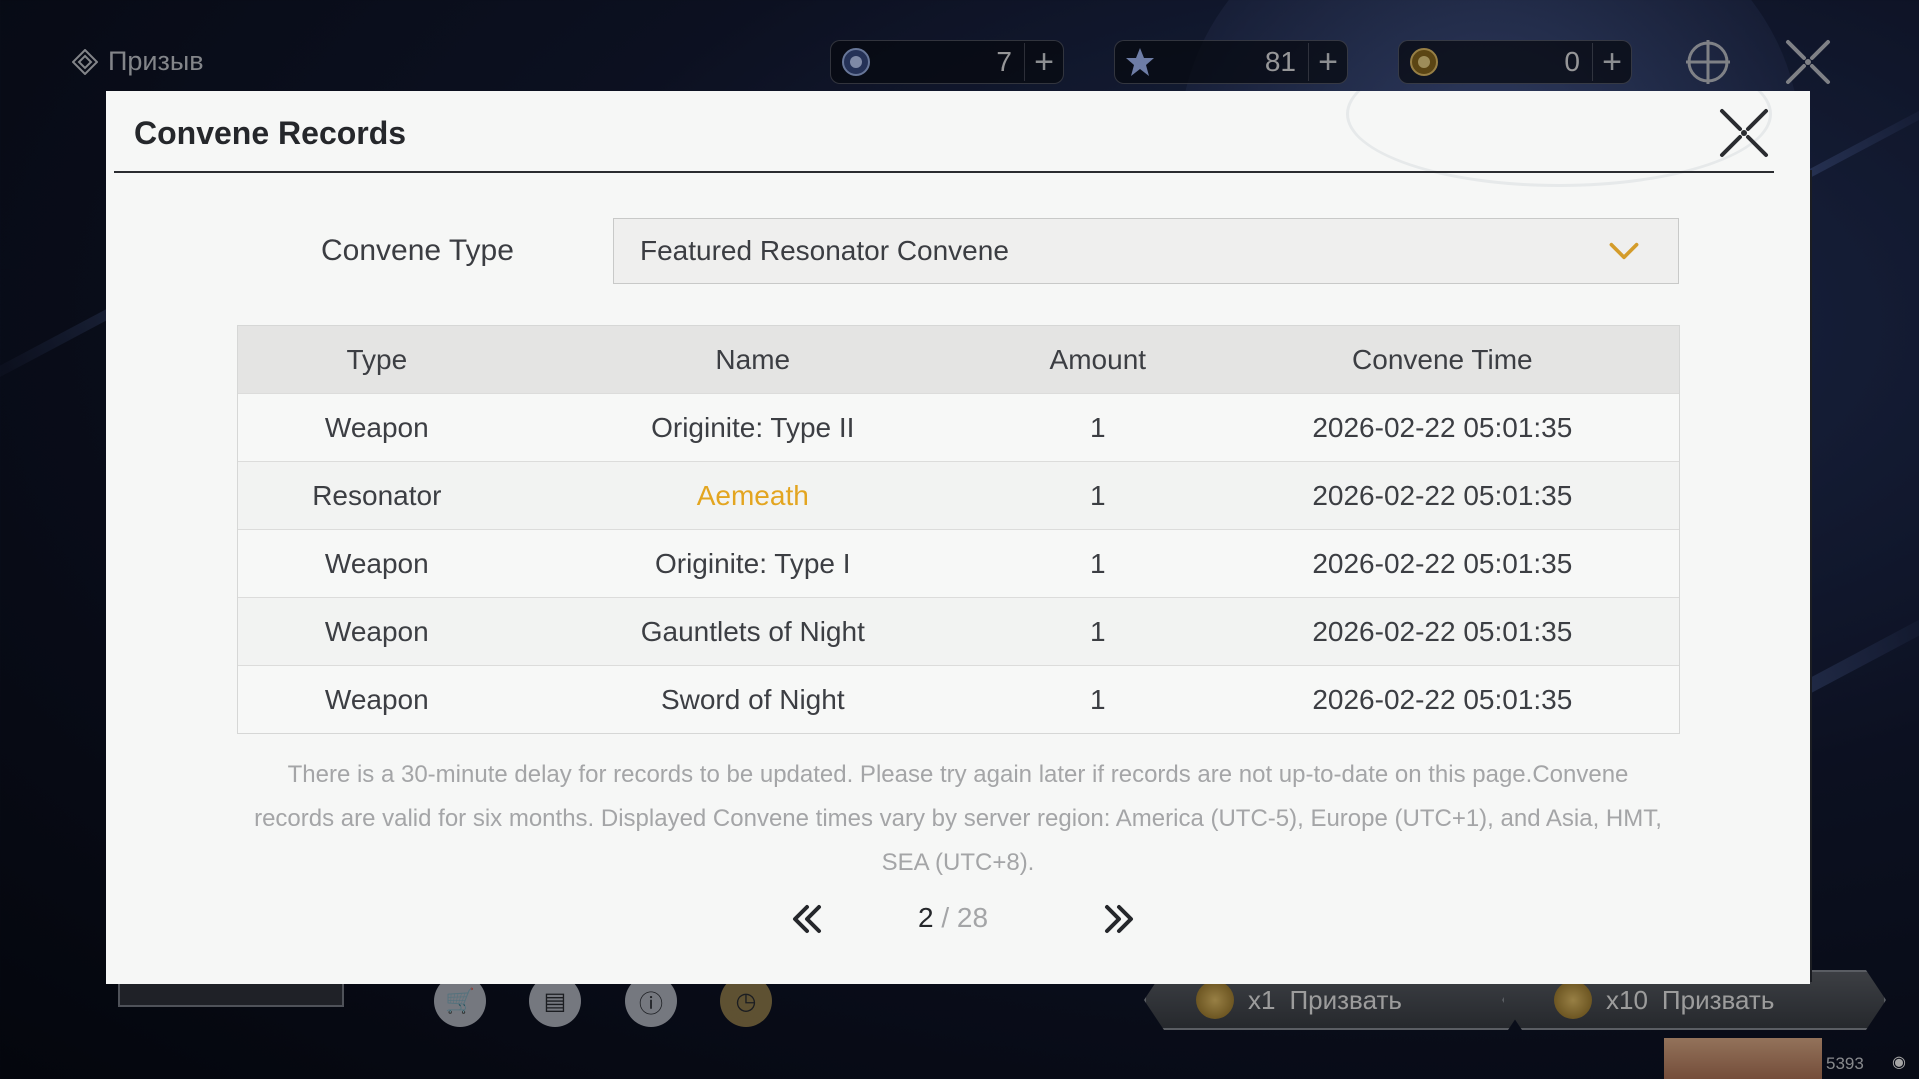  What do you see at coordinates (1624, 251) in the screenshot?
I see `chevron-down-icon` at bounding box center [1624, 251].